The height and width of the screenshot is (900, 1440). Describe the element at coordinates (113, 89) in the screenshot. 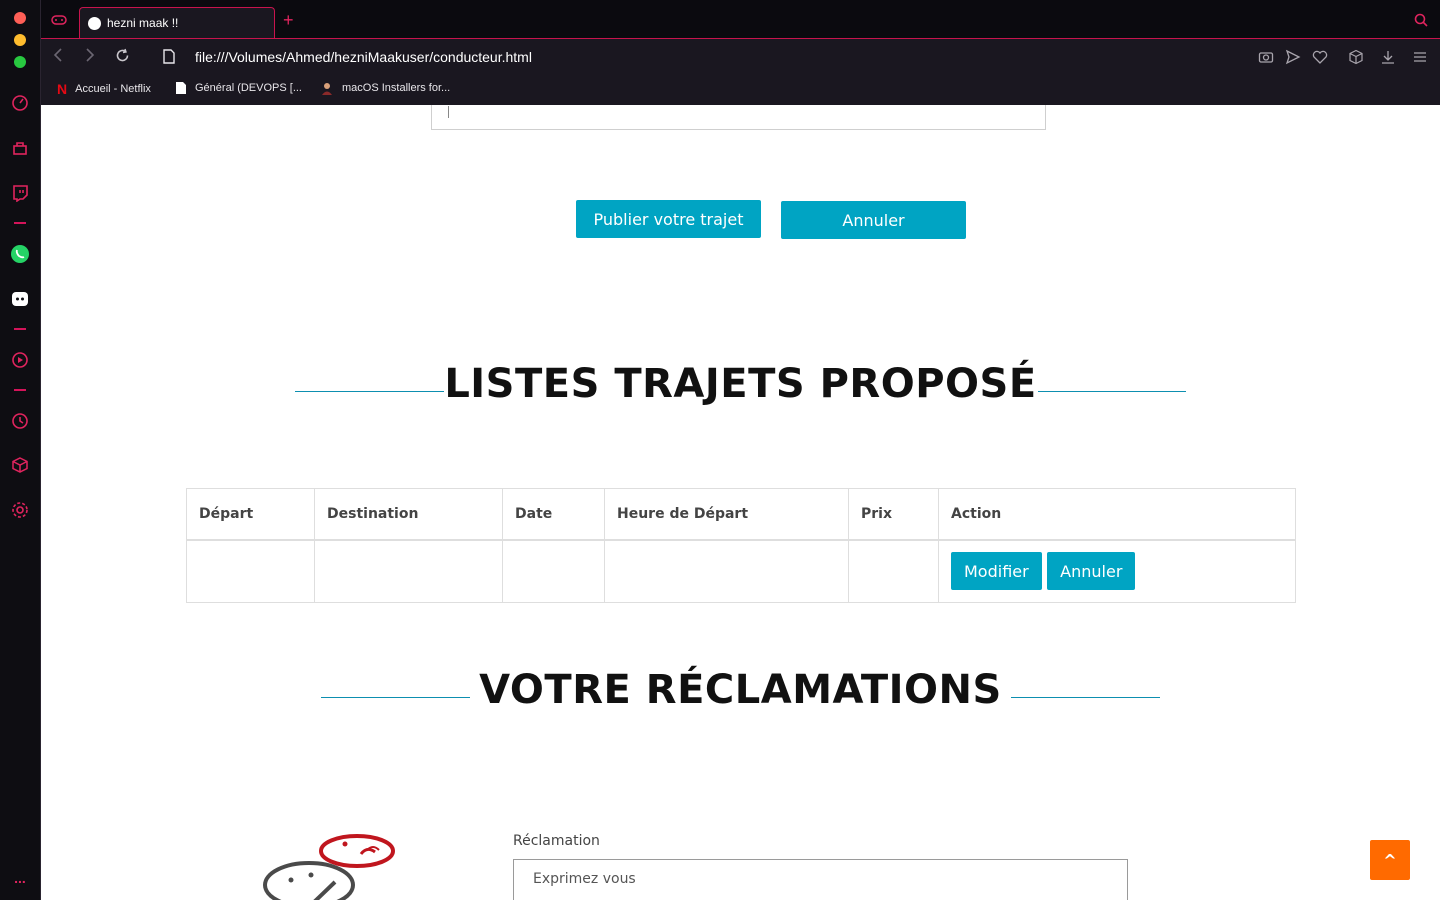

I see `bookmark-label: Accueil - Netflix` at that location.